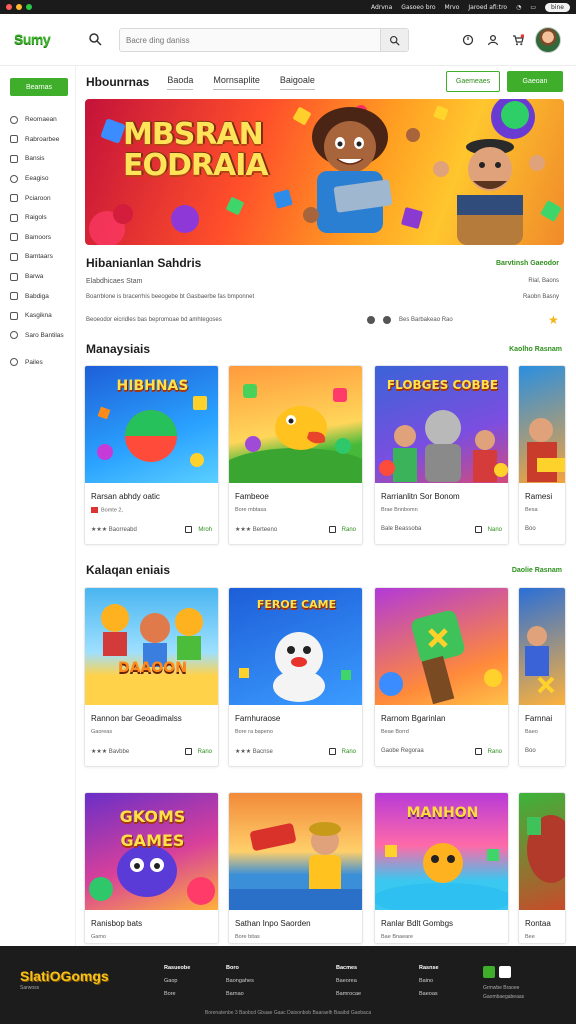 This screenshot has height=1024, width=576. Describe the element at coordinates (518, 7) in the screenshot. I see `wifi-icon: ◔` at that location.